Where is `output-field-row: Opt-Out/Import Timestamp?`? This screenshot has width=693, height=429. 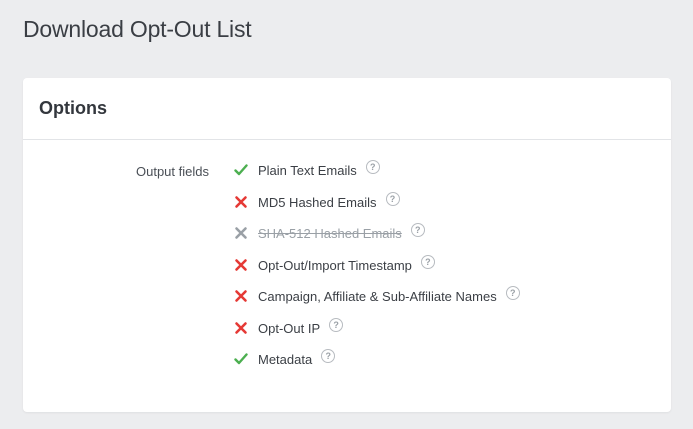
output-field-row: Opt-Out/Import Timestamp? is located at coordinates (377, 271).